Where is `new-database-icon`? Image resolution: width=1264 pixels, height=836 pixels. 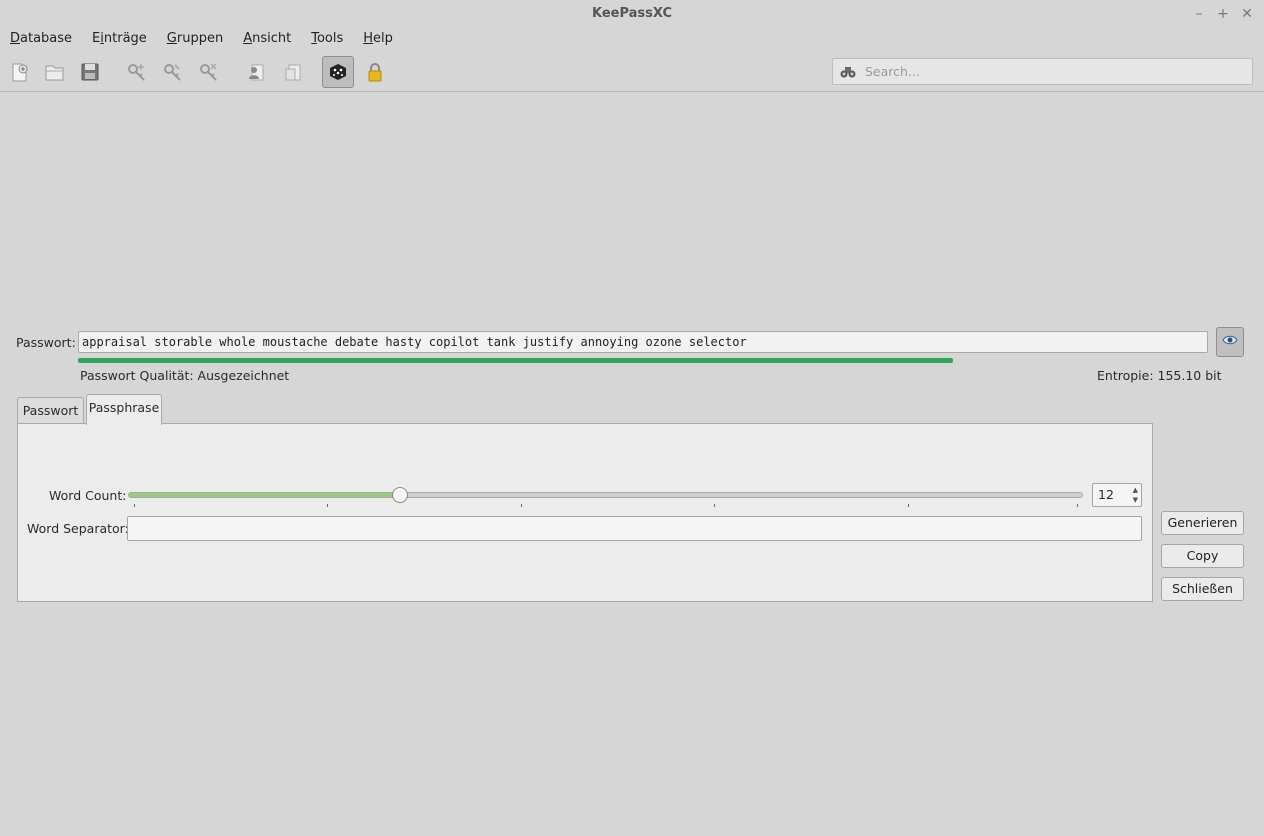
new-database-icon is located at coordinates (19, 72).